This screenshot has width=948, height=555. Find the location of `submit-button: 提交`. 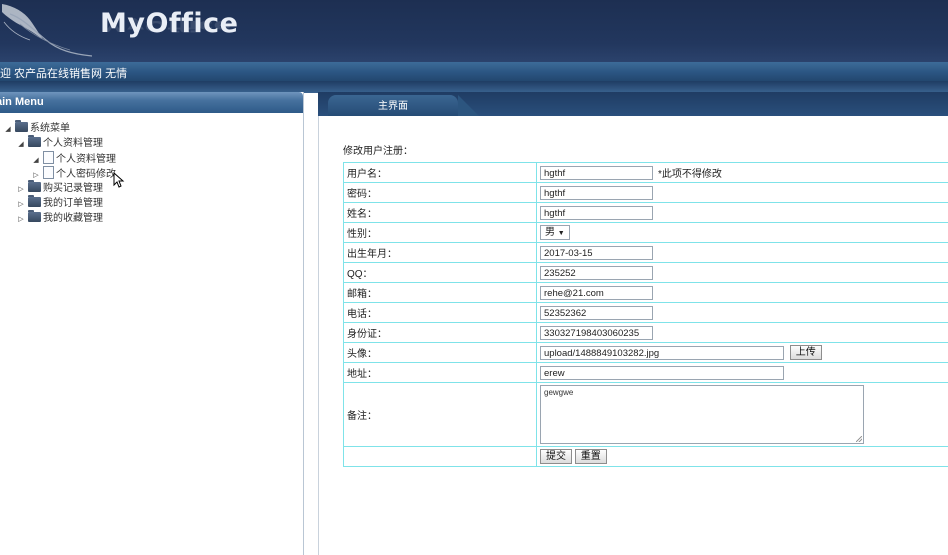

submit-button: 提交 is located at coordinates (556, 456).